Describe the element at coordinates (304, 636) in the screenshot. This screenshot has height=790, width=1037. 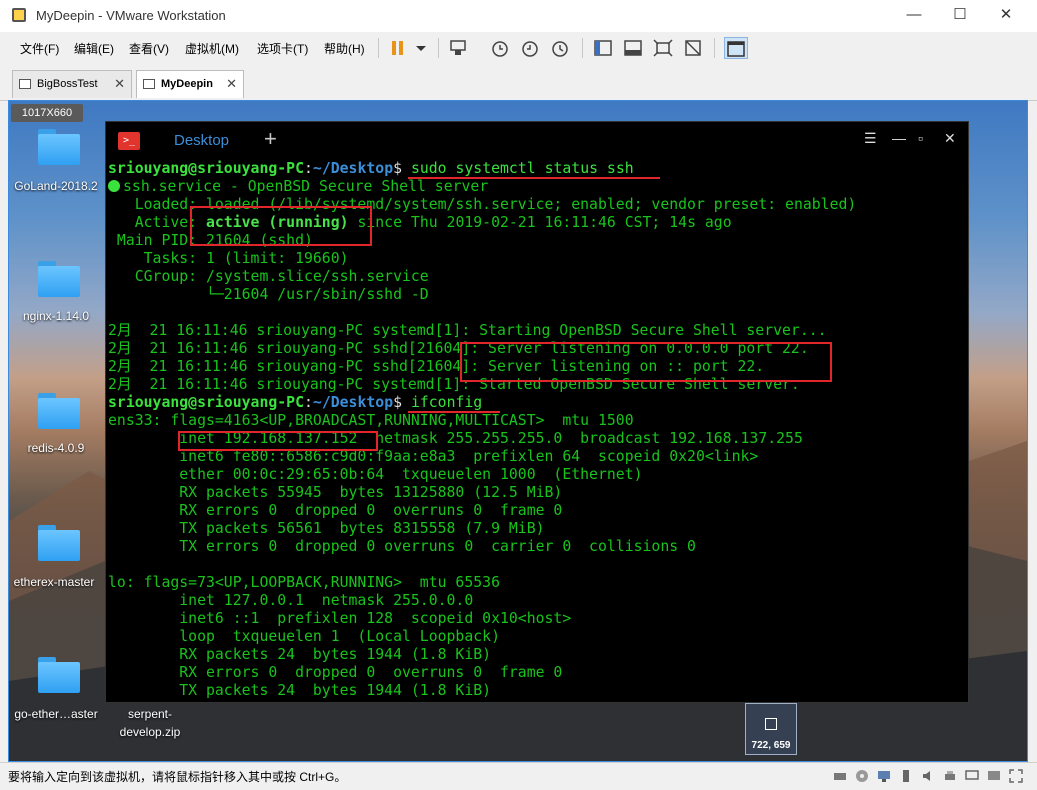
I see `terminal-line: loop txqueuelen 1 (Local Loopback)` at that location.